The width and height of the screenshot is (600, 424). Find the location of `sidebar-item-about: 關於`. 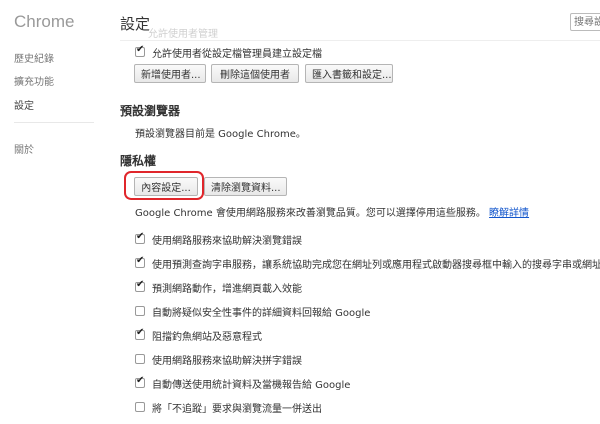

sidebar-item-about: 關於 is located at coordinates (24, 148).